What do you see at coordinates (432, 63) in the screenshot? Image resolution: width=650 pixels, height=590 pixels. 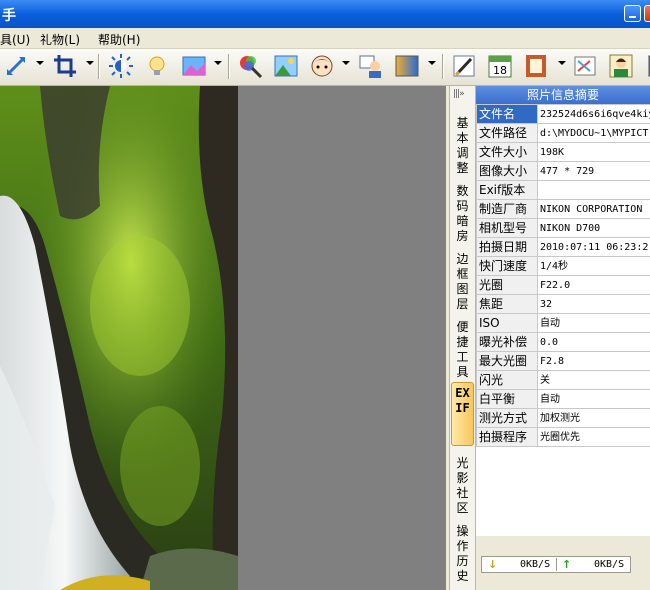 I see `gradient-dropdown` at bounding box center [432, 63].